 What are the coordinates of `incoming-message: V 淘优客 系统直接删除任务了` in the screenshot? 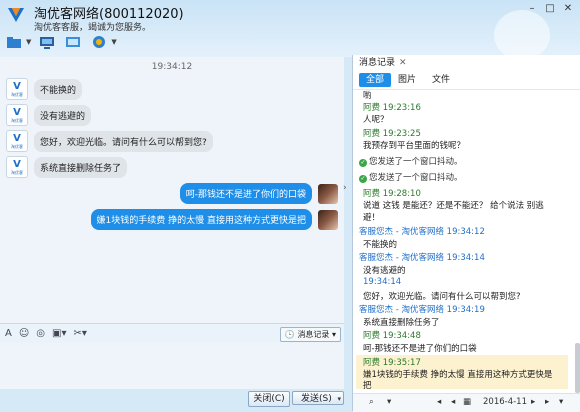 It's located at (67, 167).